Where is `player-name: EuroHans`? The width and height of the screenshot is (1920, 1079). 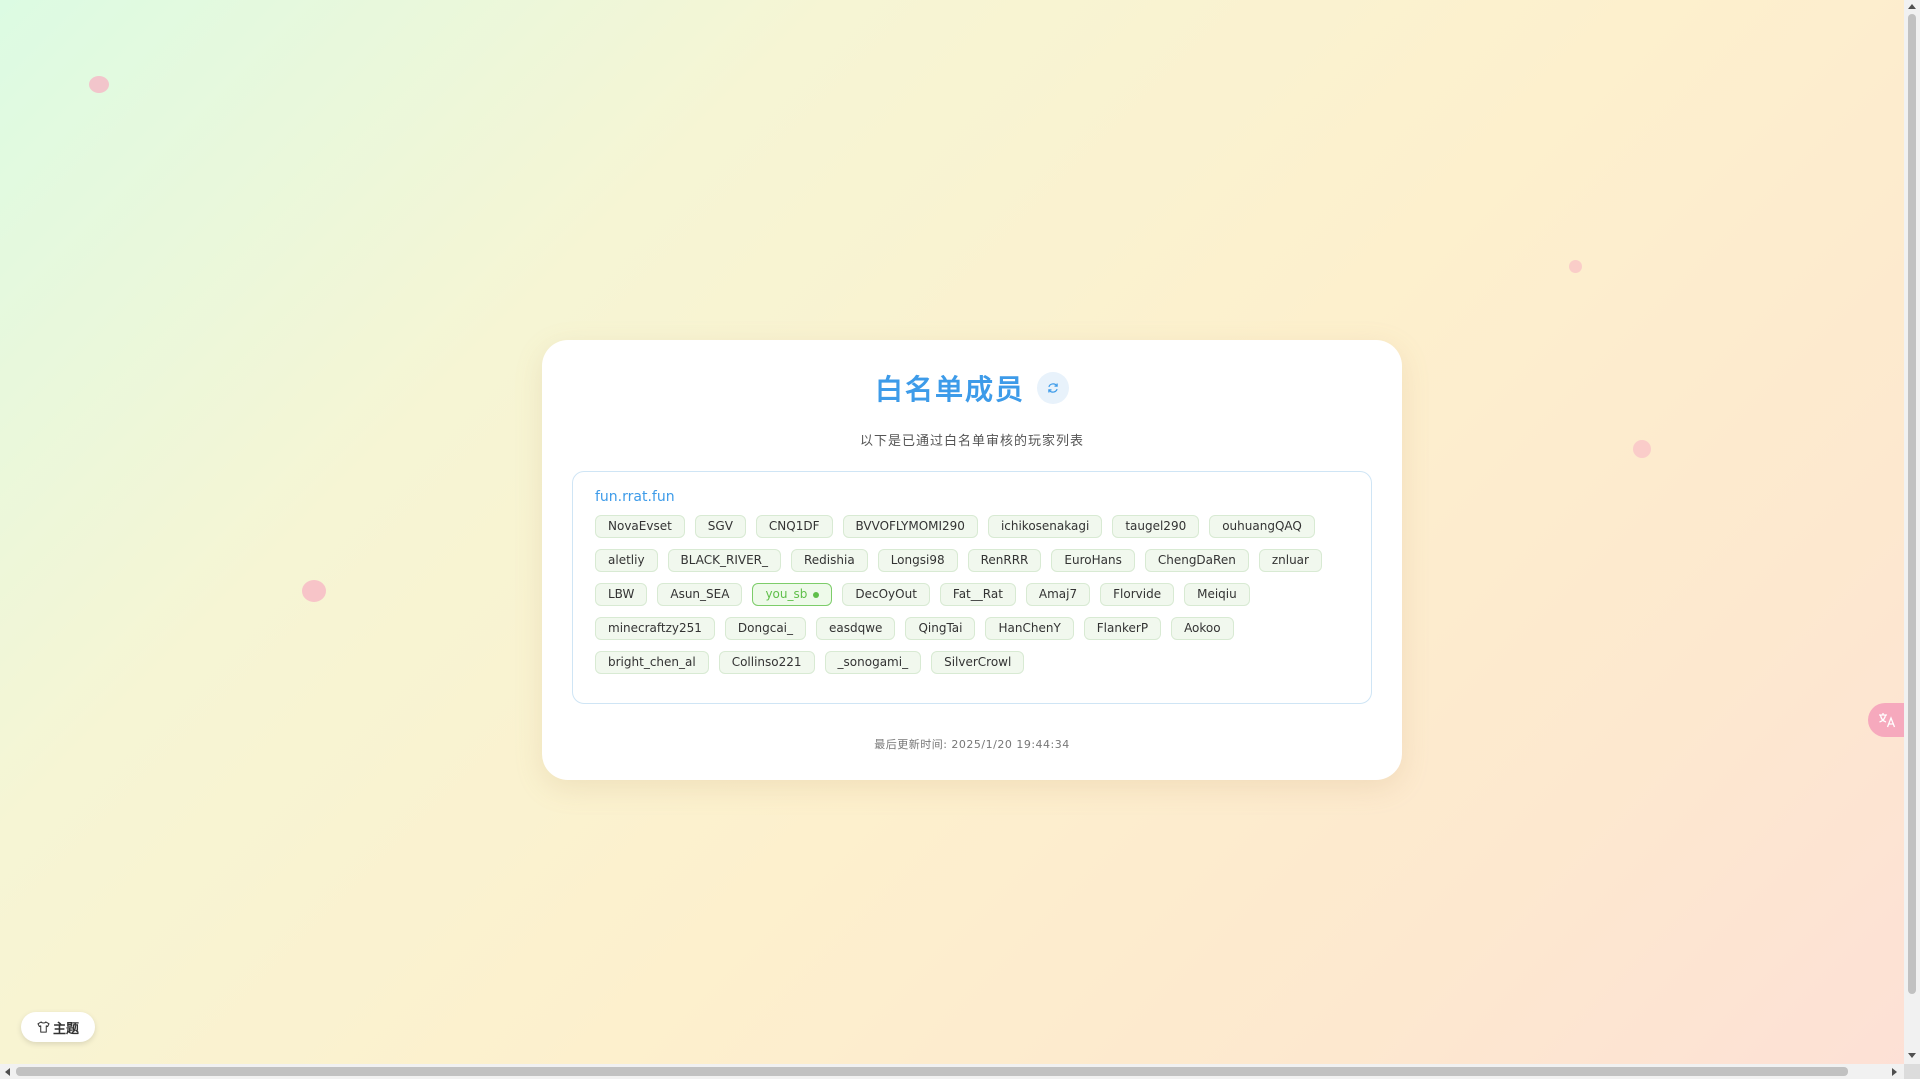 player-name: EuroHans is located at coordinates (1093, 560).